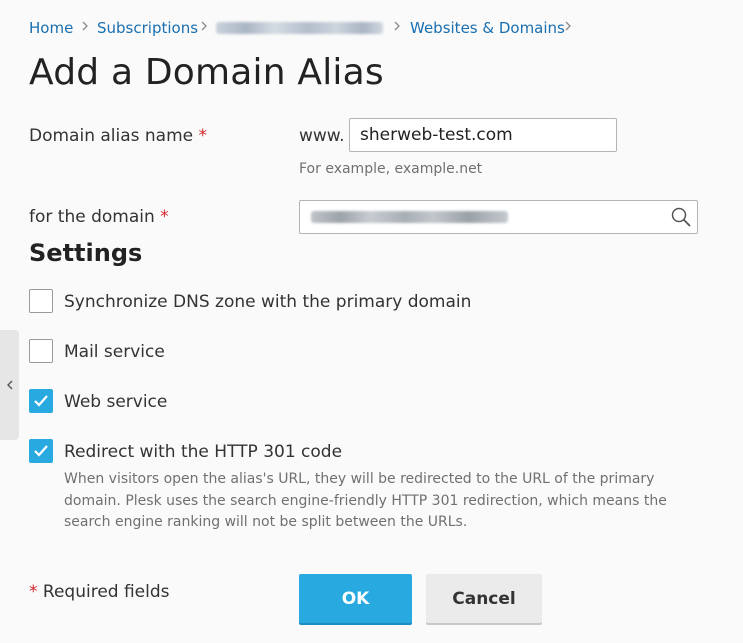  Describe the element at coordinates (51, 28) in the screenshot. I see `breadcrumb-home-link: Home` at that location.